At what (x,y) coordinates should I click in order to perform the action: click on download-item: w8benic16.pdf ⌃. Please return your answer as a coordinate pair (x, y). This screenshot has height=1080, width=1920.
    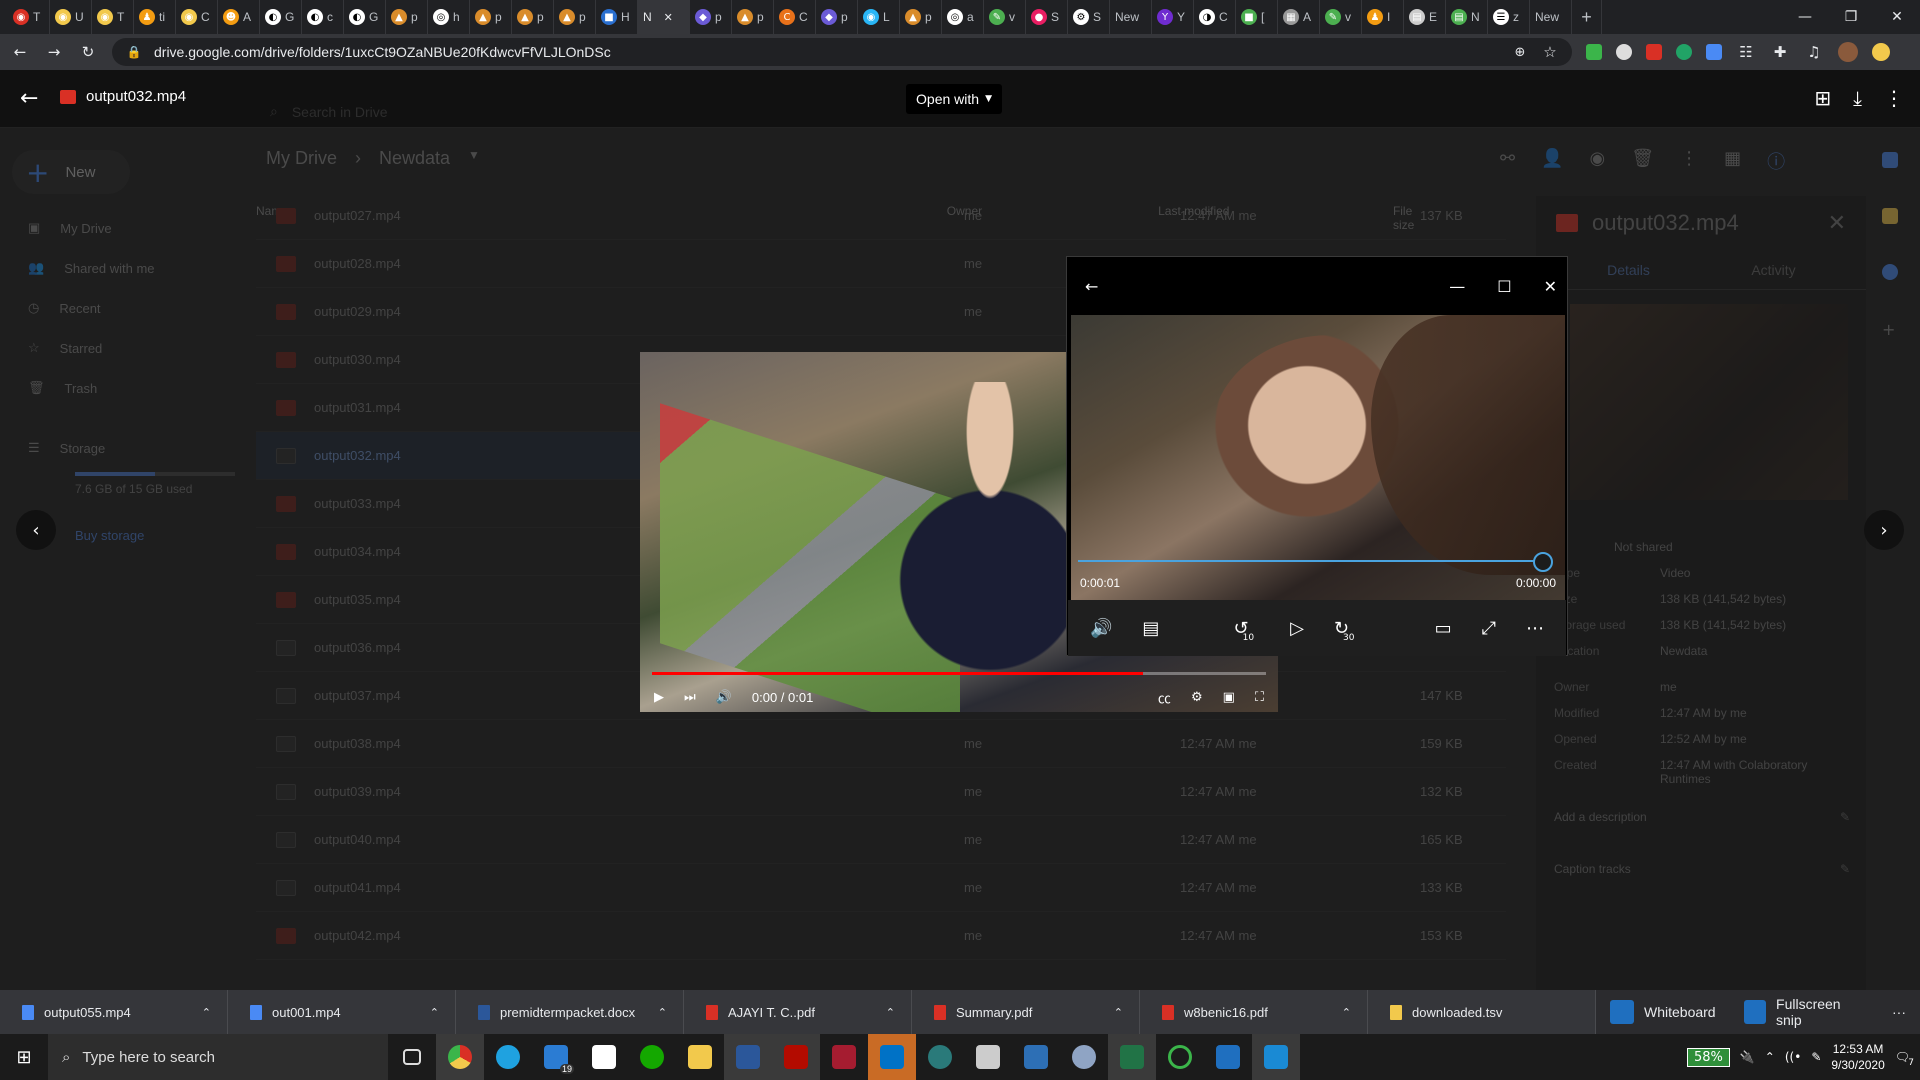
    Looking at the image, I should click on (1254, 1012).